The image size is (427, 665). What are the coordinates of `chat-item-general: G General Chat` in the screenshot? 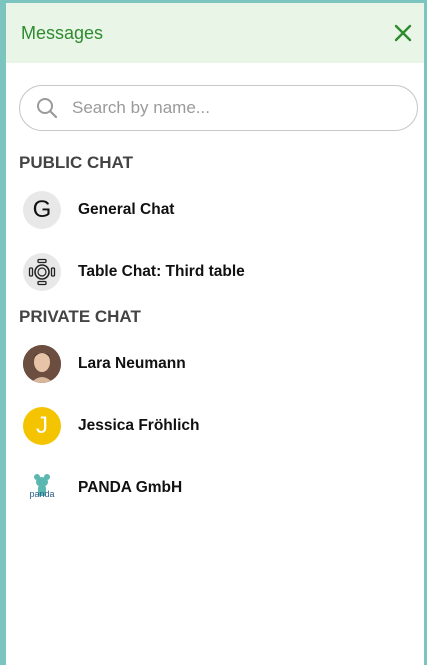 It's located at (215, 210).